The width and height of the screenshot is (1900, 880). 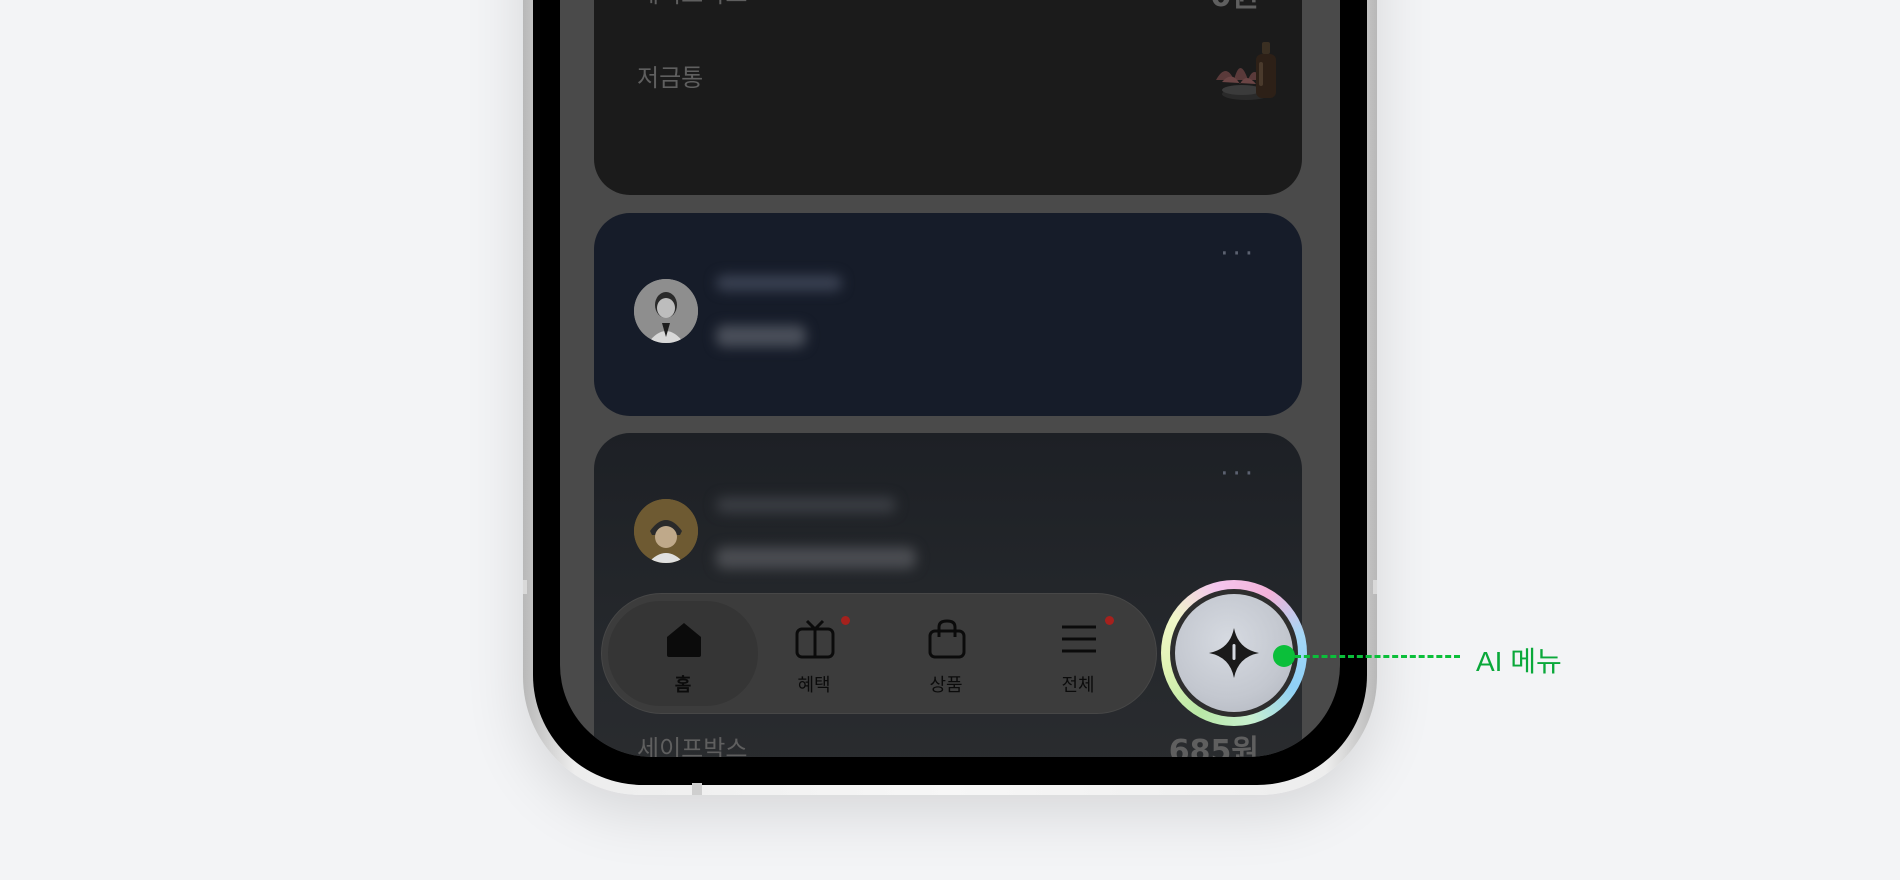 I want to click on tab-label: 혜택, so click(x=814, y=685).